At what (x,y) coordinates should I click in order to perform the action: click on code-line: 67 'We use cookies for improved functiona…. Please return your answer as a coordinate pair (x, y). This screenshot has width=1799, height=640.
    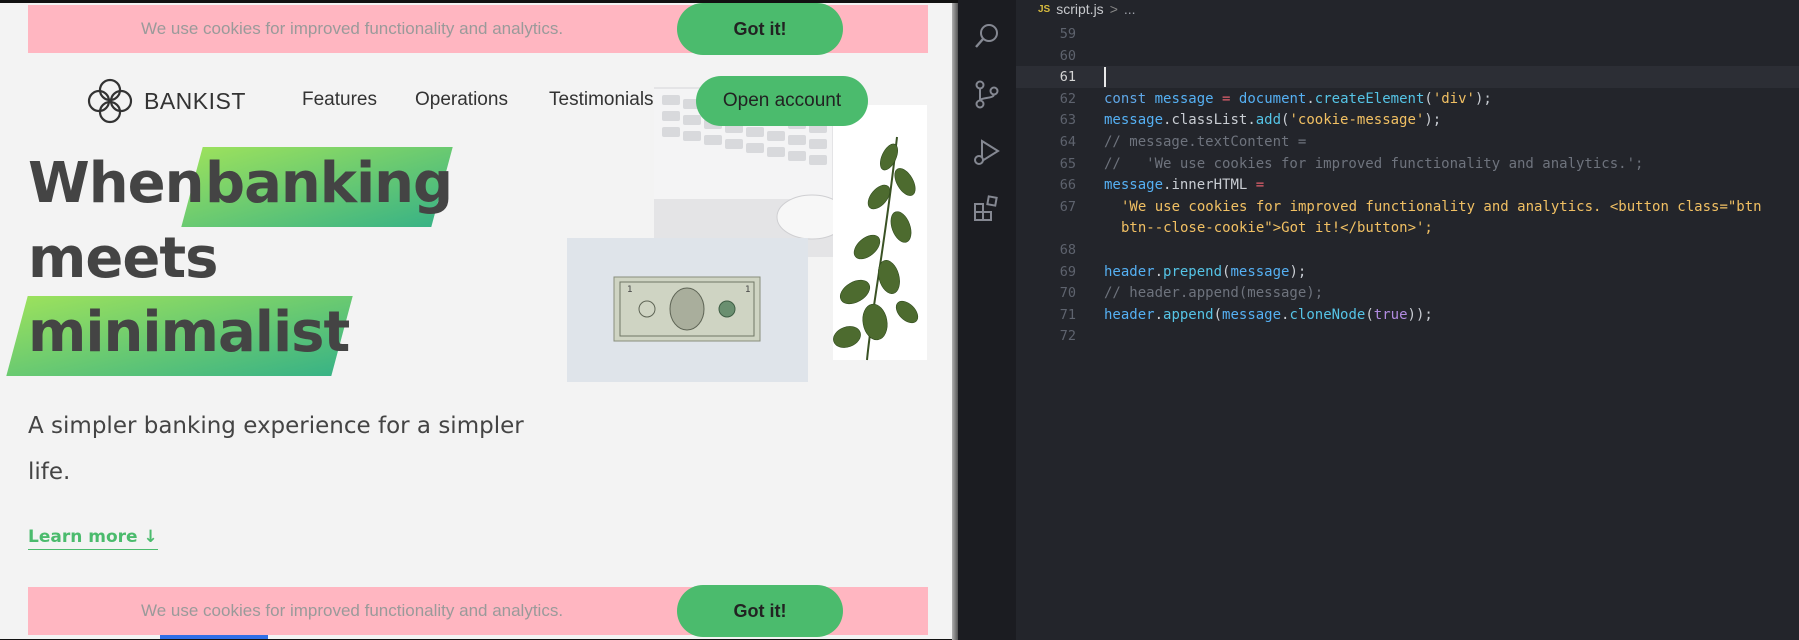
    Looking at the image, I should click on (1407, 207).